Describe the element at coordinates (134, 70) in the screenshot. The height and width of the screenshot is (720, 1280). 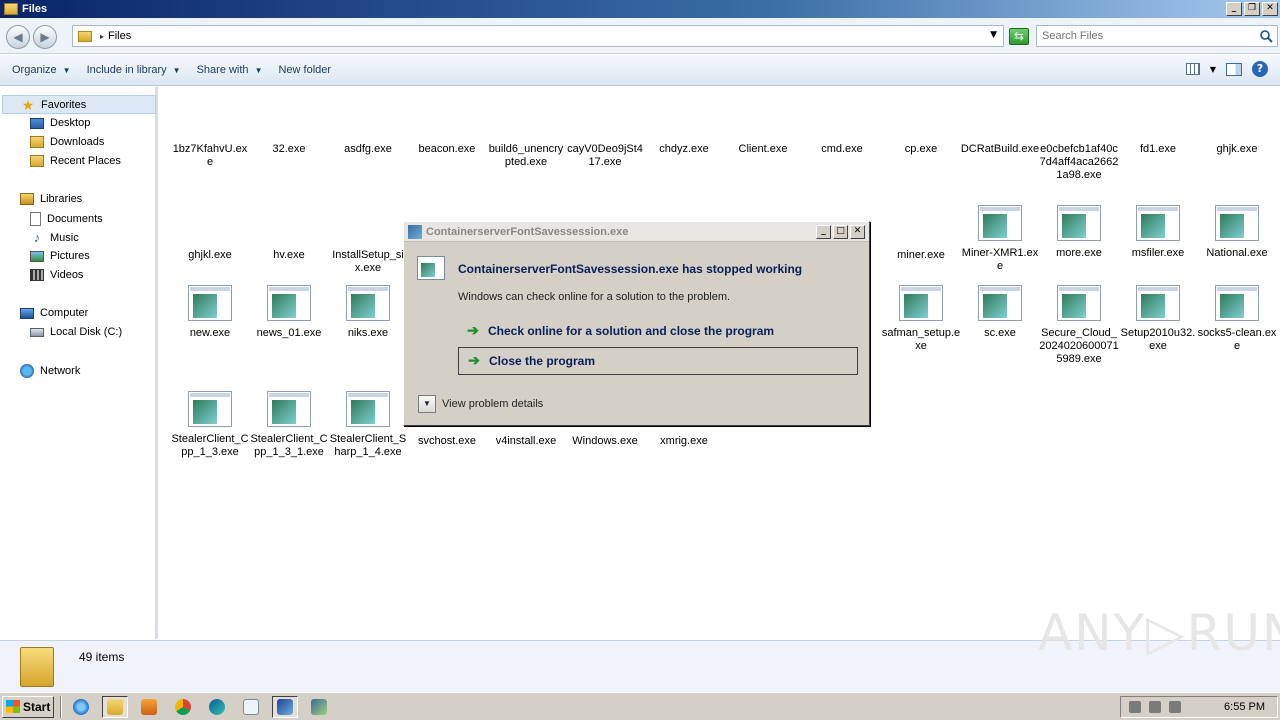
I see `include-in-library-menu: Include in library ▼` at that location.